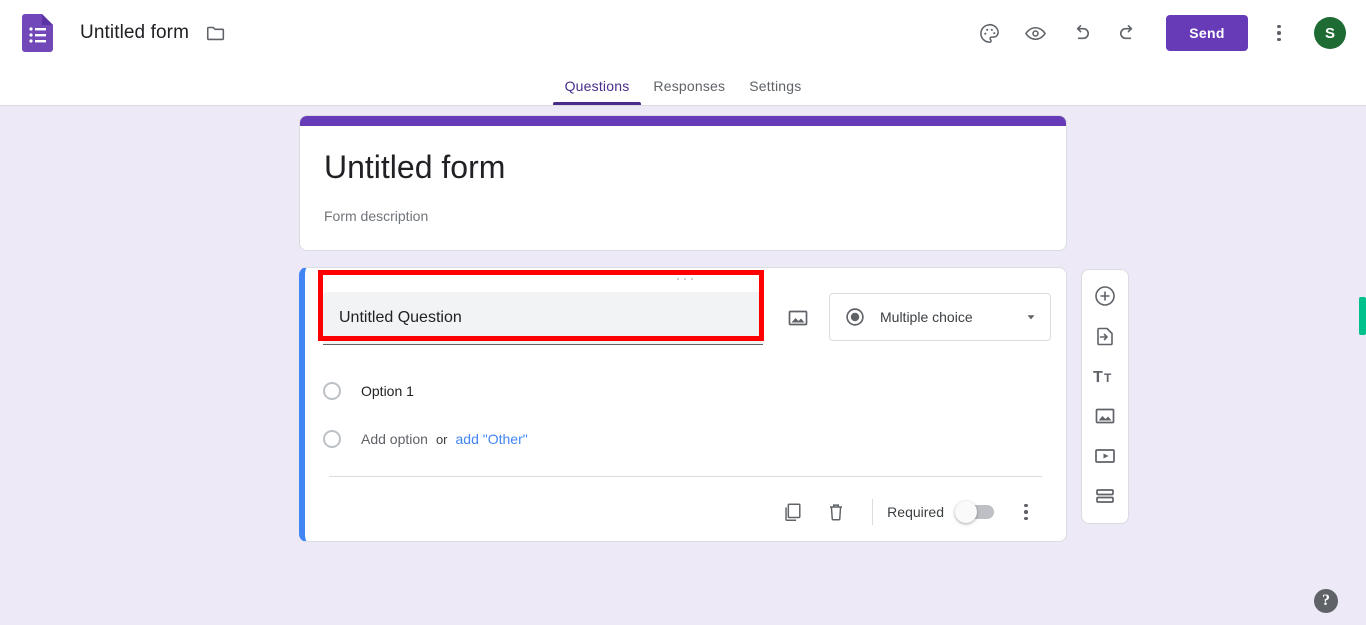 The height and width of the screenshot is (625, 1366). I want to click on header-more-options-button, so click(1279, 33).